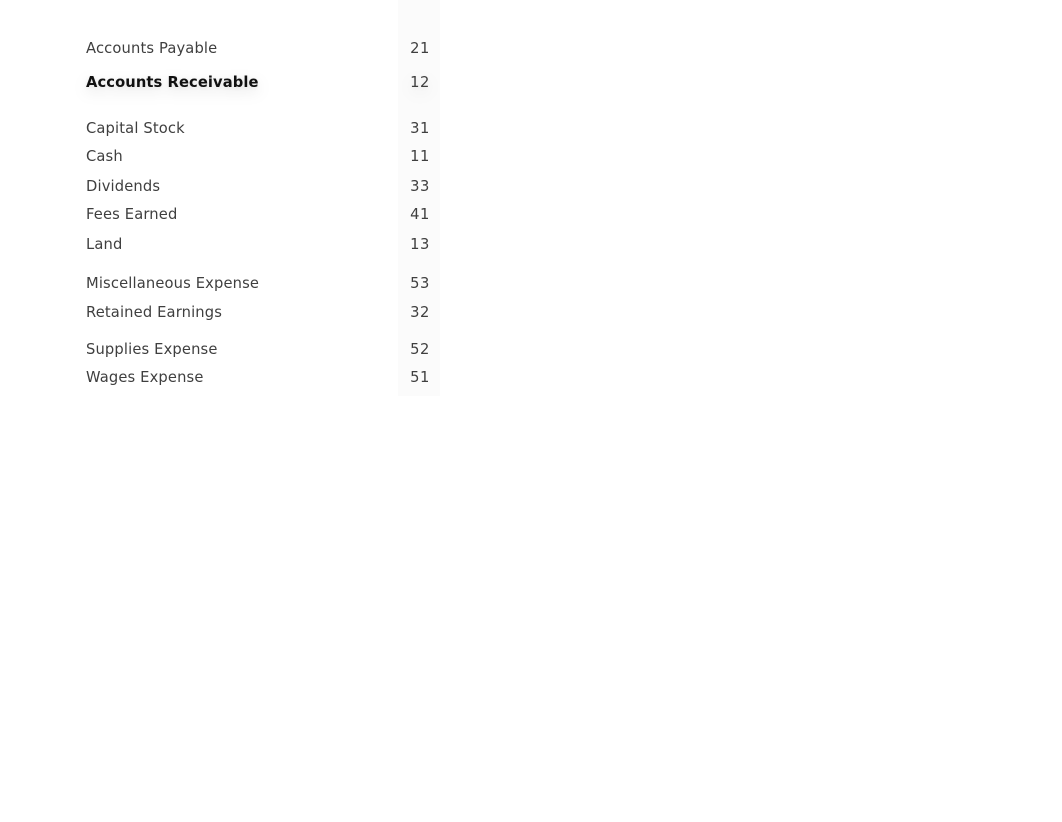 The width and height of the screenshot is (1062, 822). Describe the element at coordinates (258, 215) in the screenshot. I see `account-row: Fees Earned 41` at that location.